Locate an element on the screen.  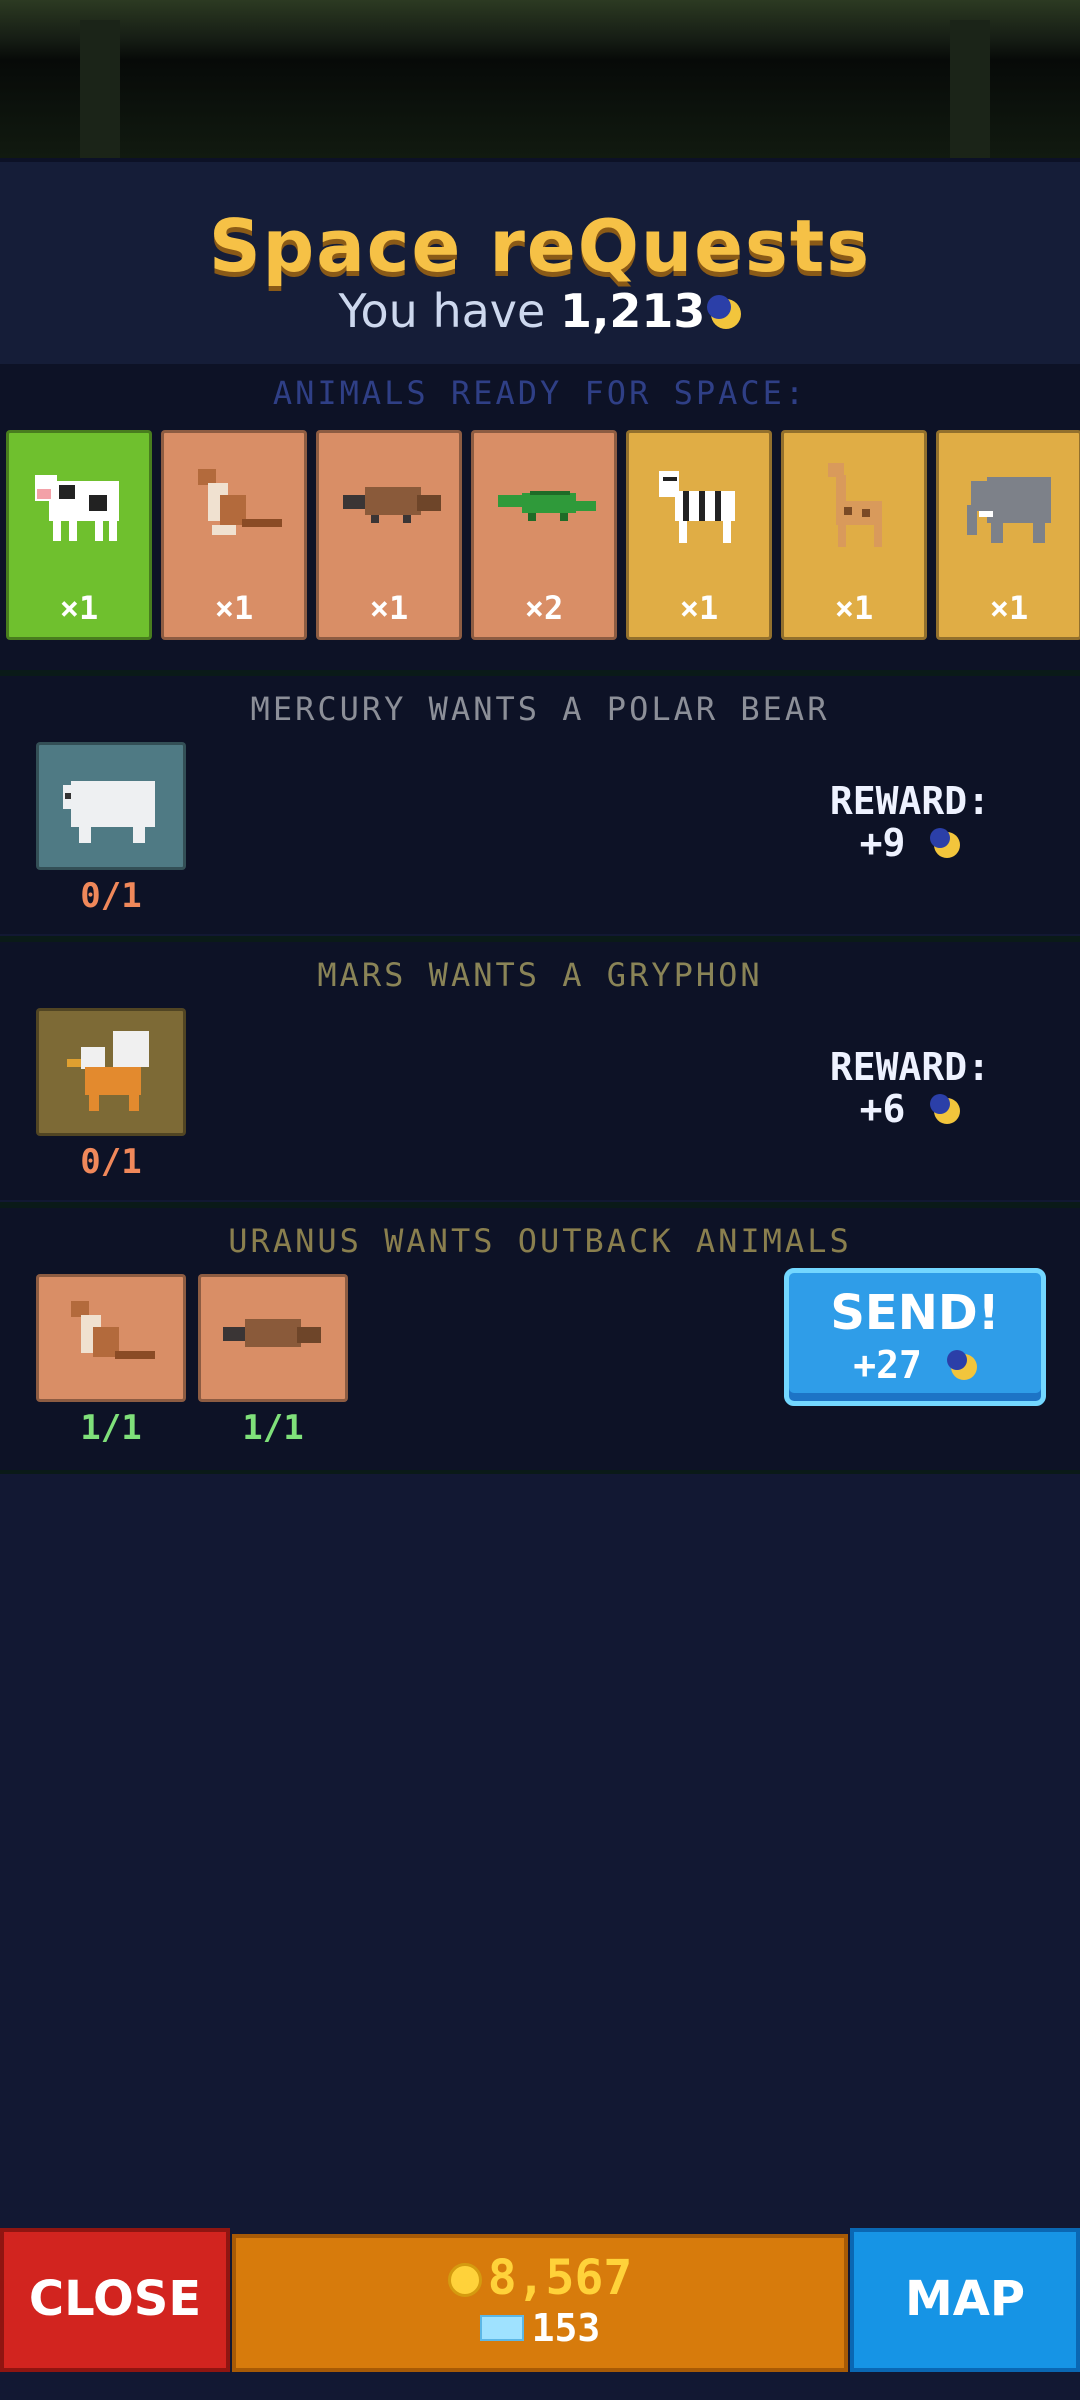
request-reward: REWARD: +9 is located at coordinates (910, 822).